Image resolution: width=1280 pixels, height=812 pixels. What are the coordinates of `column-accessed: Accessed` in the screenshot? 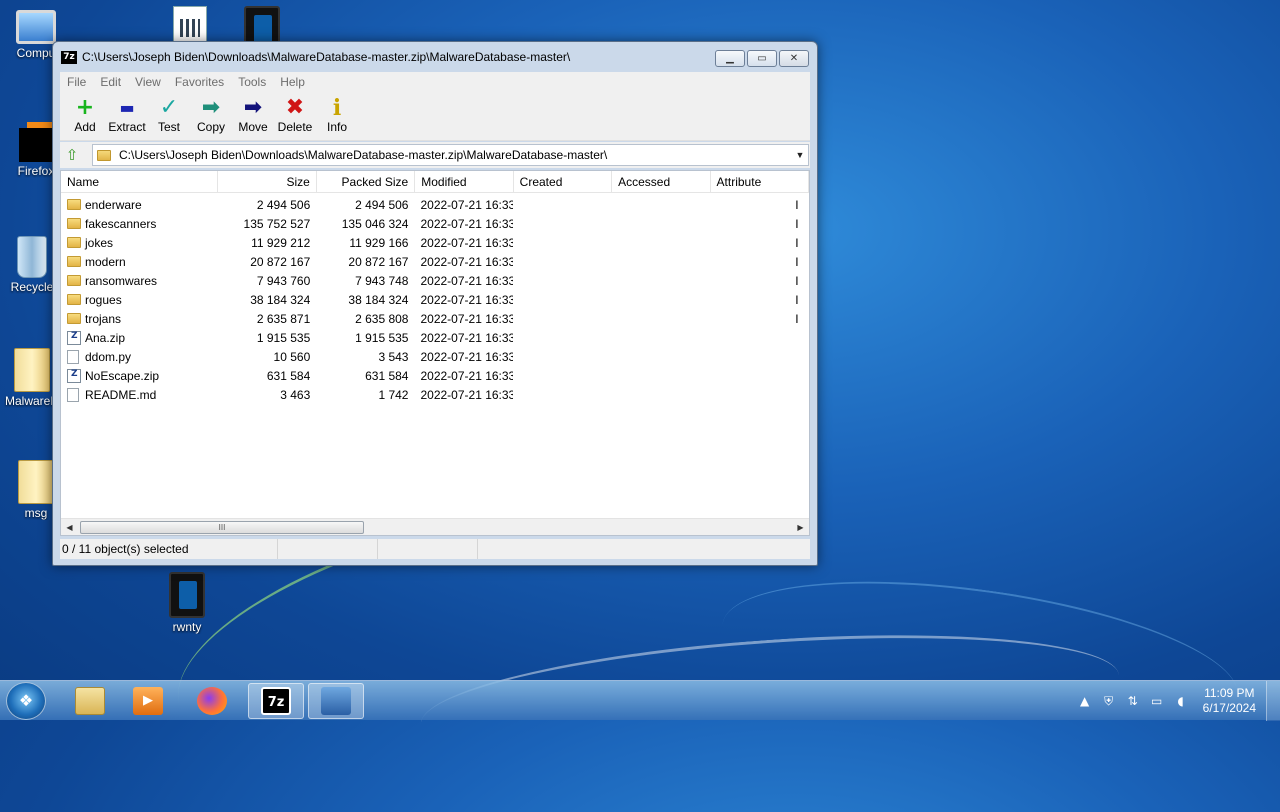 It's located at (661, 181).